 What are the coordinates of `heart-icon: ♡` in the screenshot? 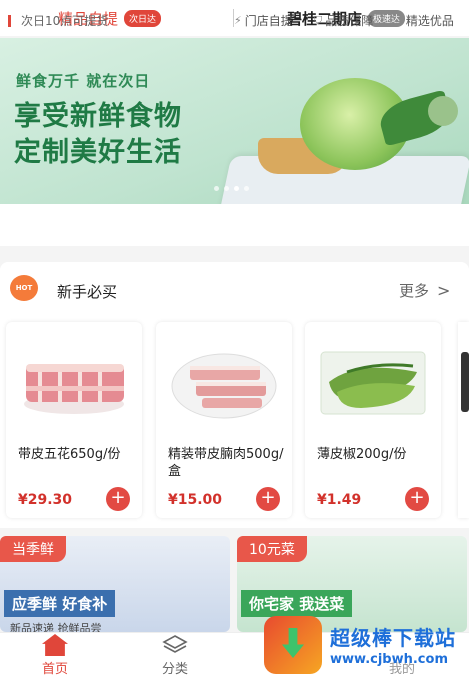 It's located at (398, 20).